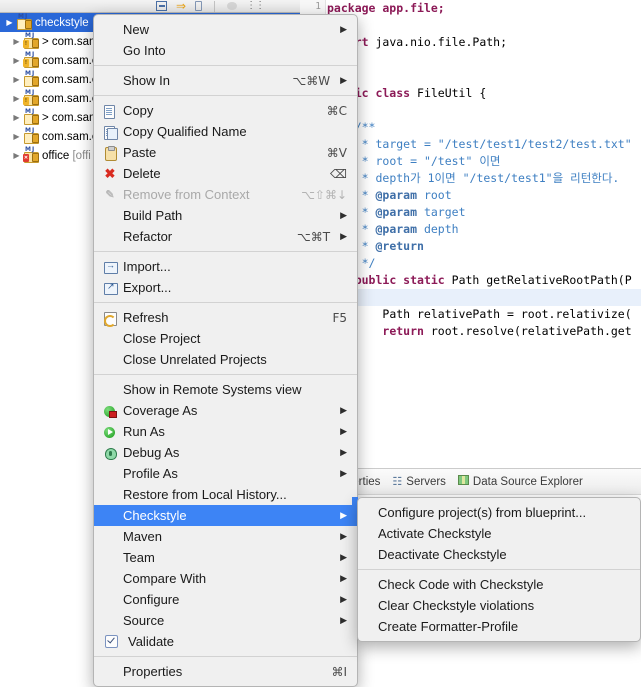 The image size is (641, 687). I want to click on menu-item-properties: Properties ⌘I, so click(225, 671).